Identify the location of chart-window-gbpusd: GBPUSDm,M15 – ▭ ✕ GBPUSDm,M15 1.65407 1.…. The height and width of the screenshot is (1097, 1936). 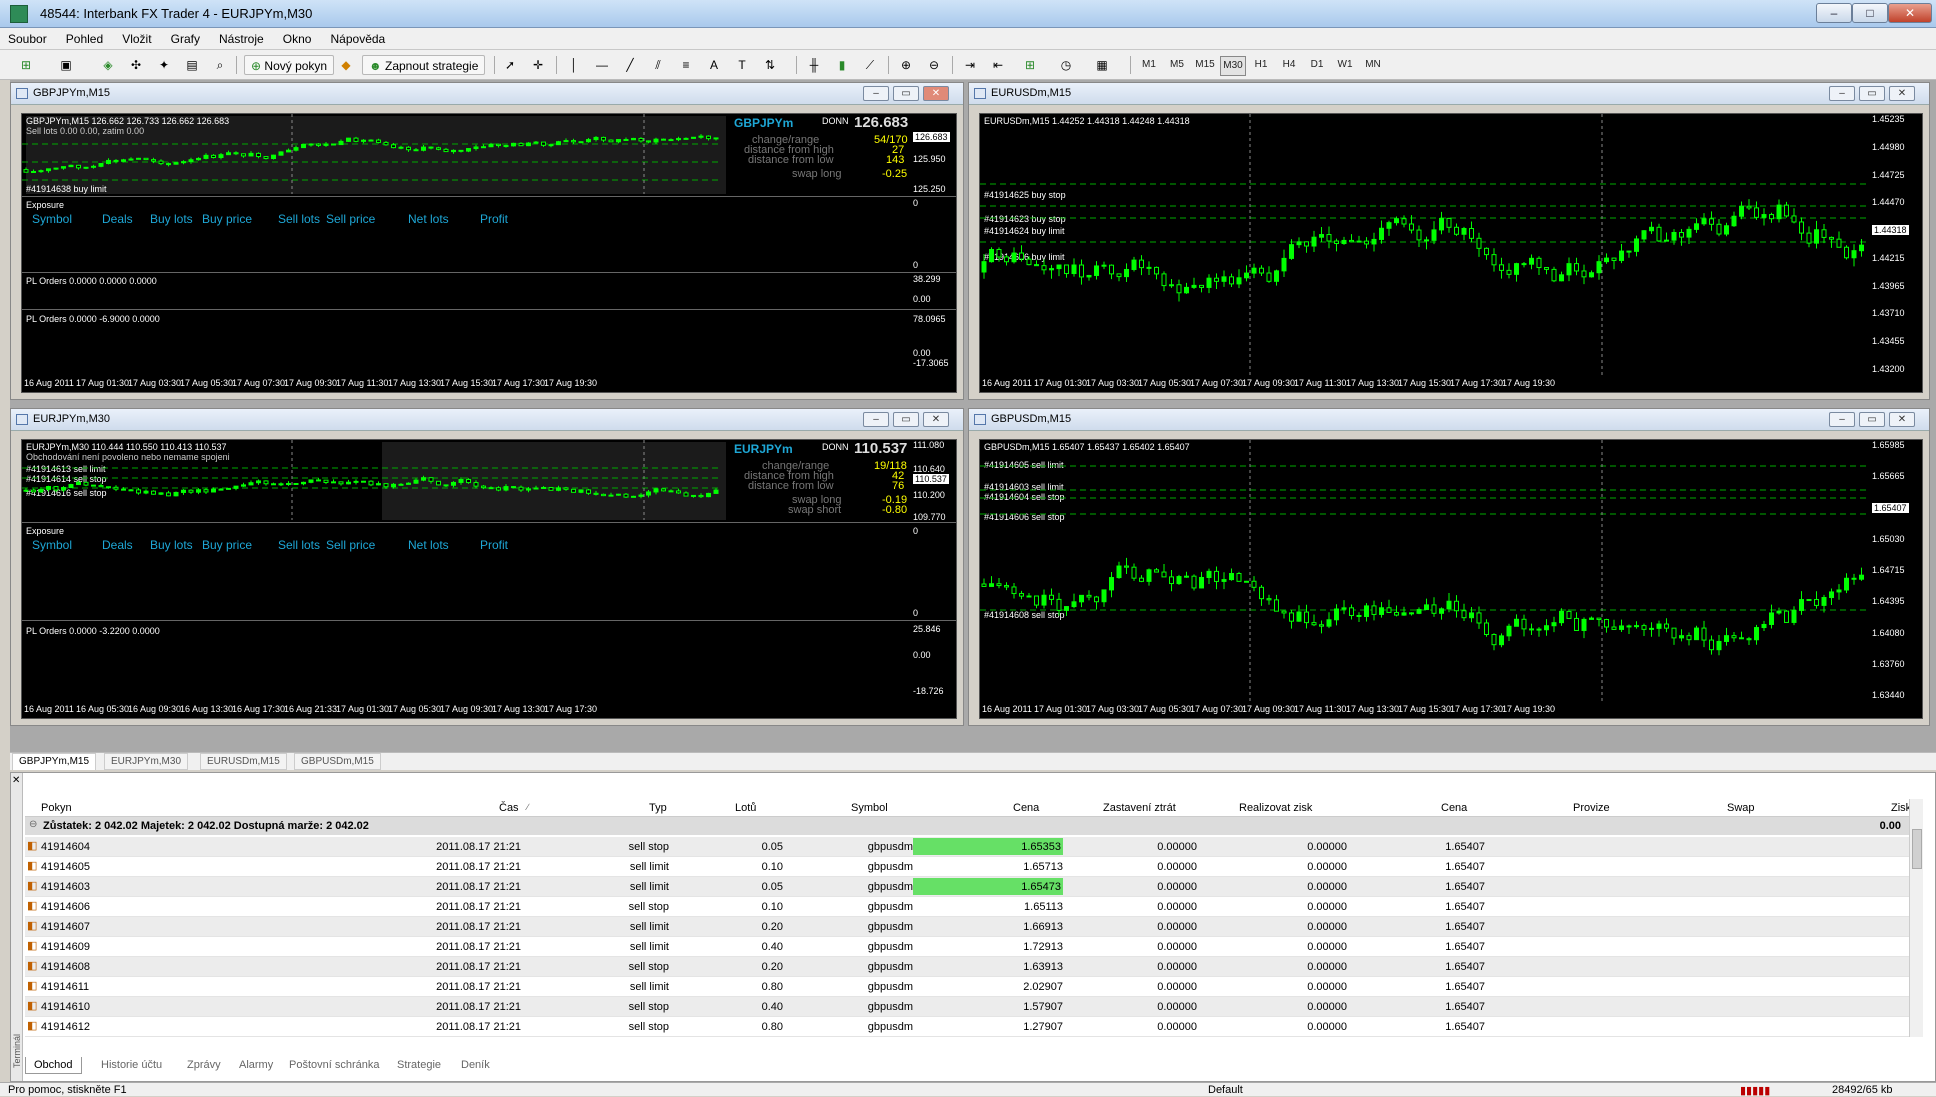
(1449, 567).